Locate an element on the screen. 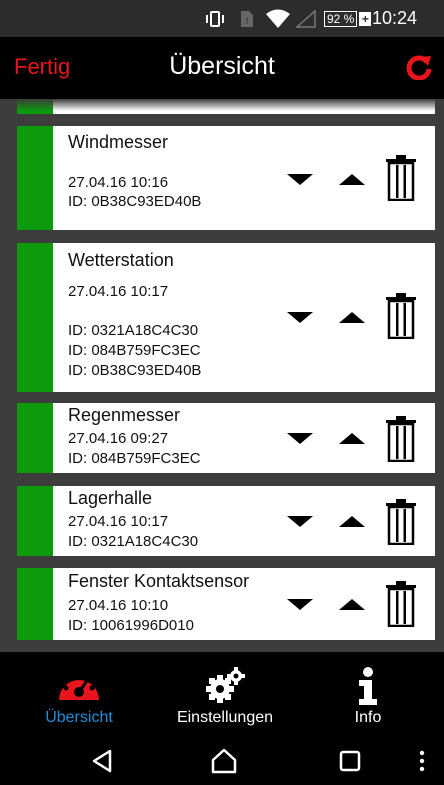 The width and height of the screenshot is (444, 785). info-icon is located at coordinates (368, 686).